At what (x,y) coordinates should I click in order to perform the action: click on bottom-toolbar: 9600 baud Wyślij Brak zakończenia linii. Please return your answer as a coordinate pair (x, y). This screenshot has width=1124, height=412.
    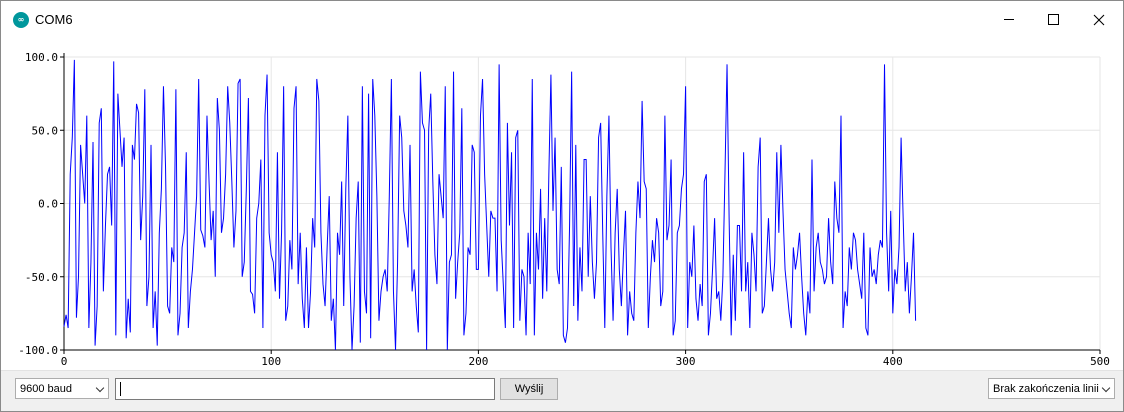
    Looking at the image, I should click on (562, 390).